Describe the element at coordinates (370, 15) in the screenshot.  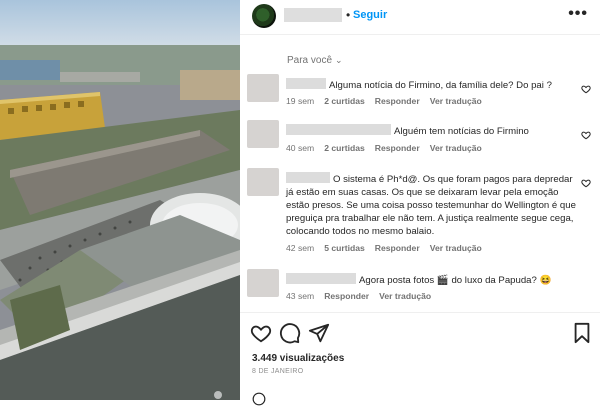
I see `follow-button: Seguir` at that location.